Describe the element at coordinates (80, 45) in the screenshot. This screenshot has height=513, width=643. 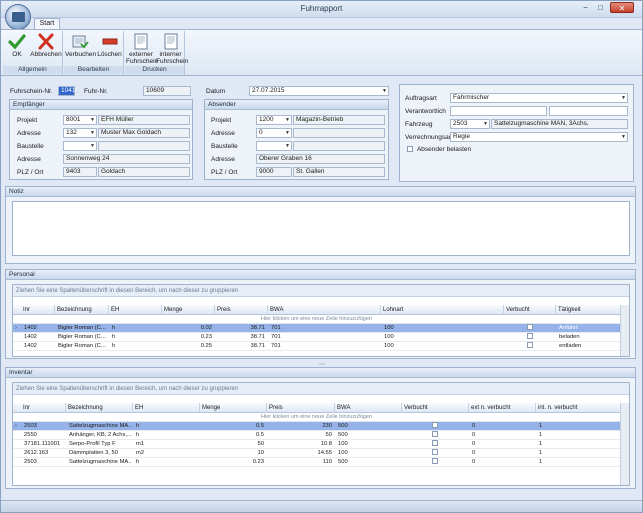
I see `verbuchen-button: Verbuchen` at that location.